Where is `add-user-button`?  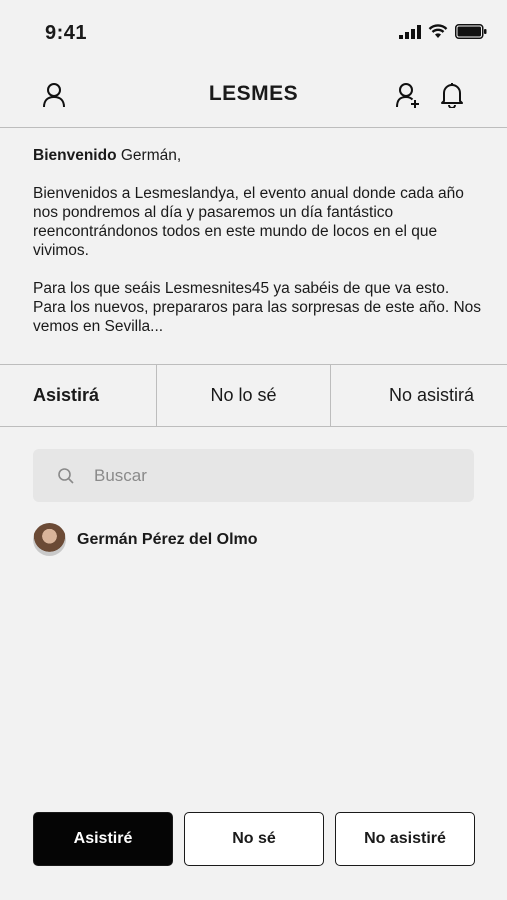
add-user-button is located at coordinates (408, 95).